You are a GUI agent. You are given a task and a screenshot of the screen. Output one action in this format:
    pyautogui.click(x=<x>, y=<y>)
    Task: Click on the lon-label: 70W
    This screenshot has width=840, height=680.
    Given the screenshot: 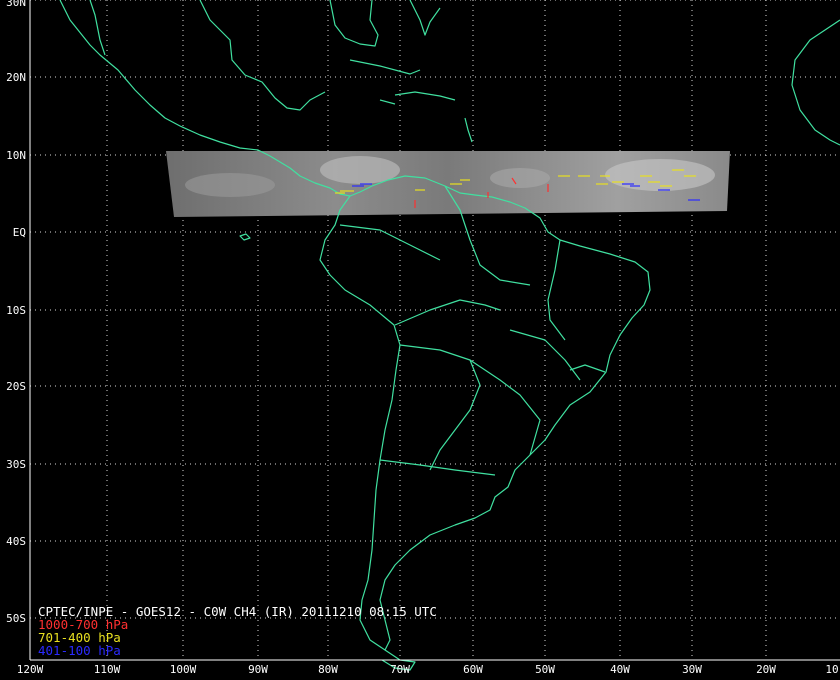 What is the action you would take?
    pyautogui.click(x=400, y=669)
    